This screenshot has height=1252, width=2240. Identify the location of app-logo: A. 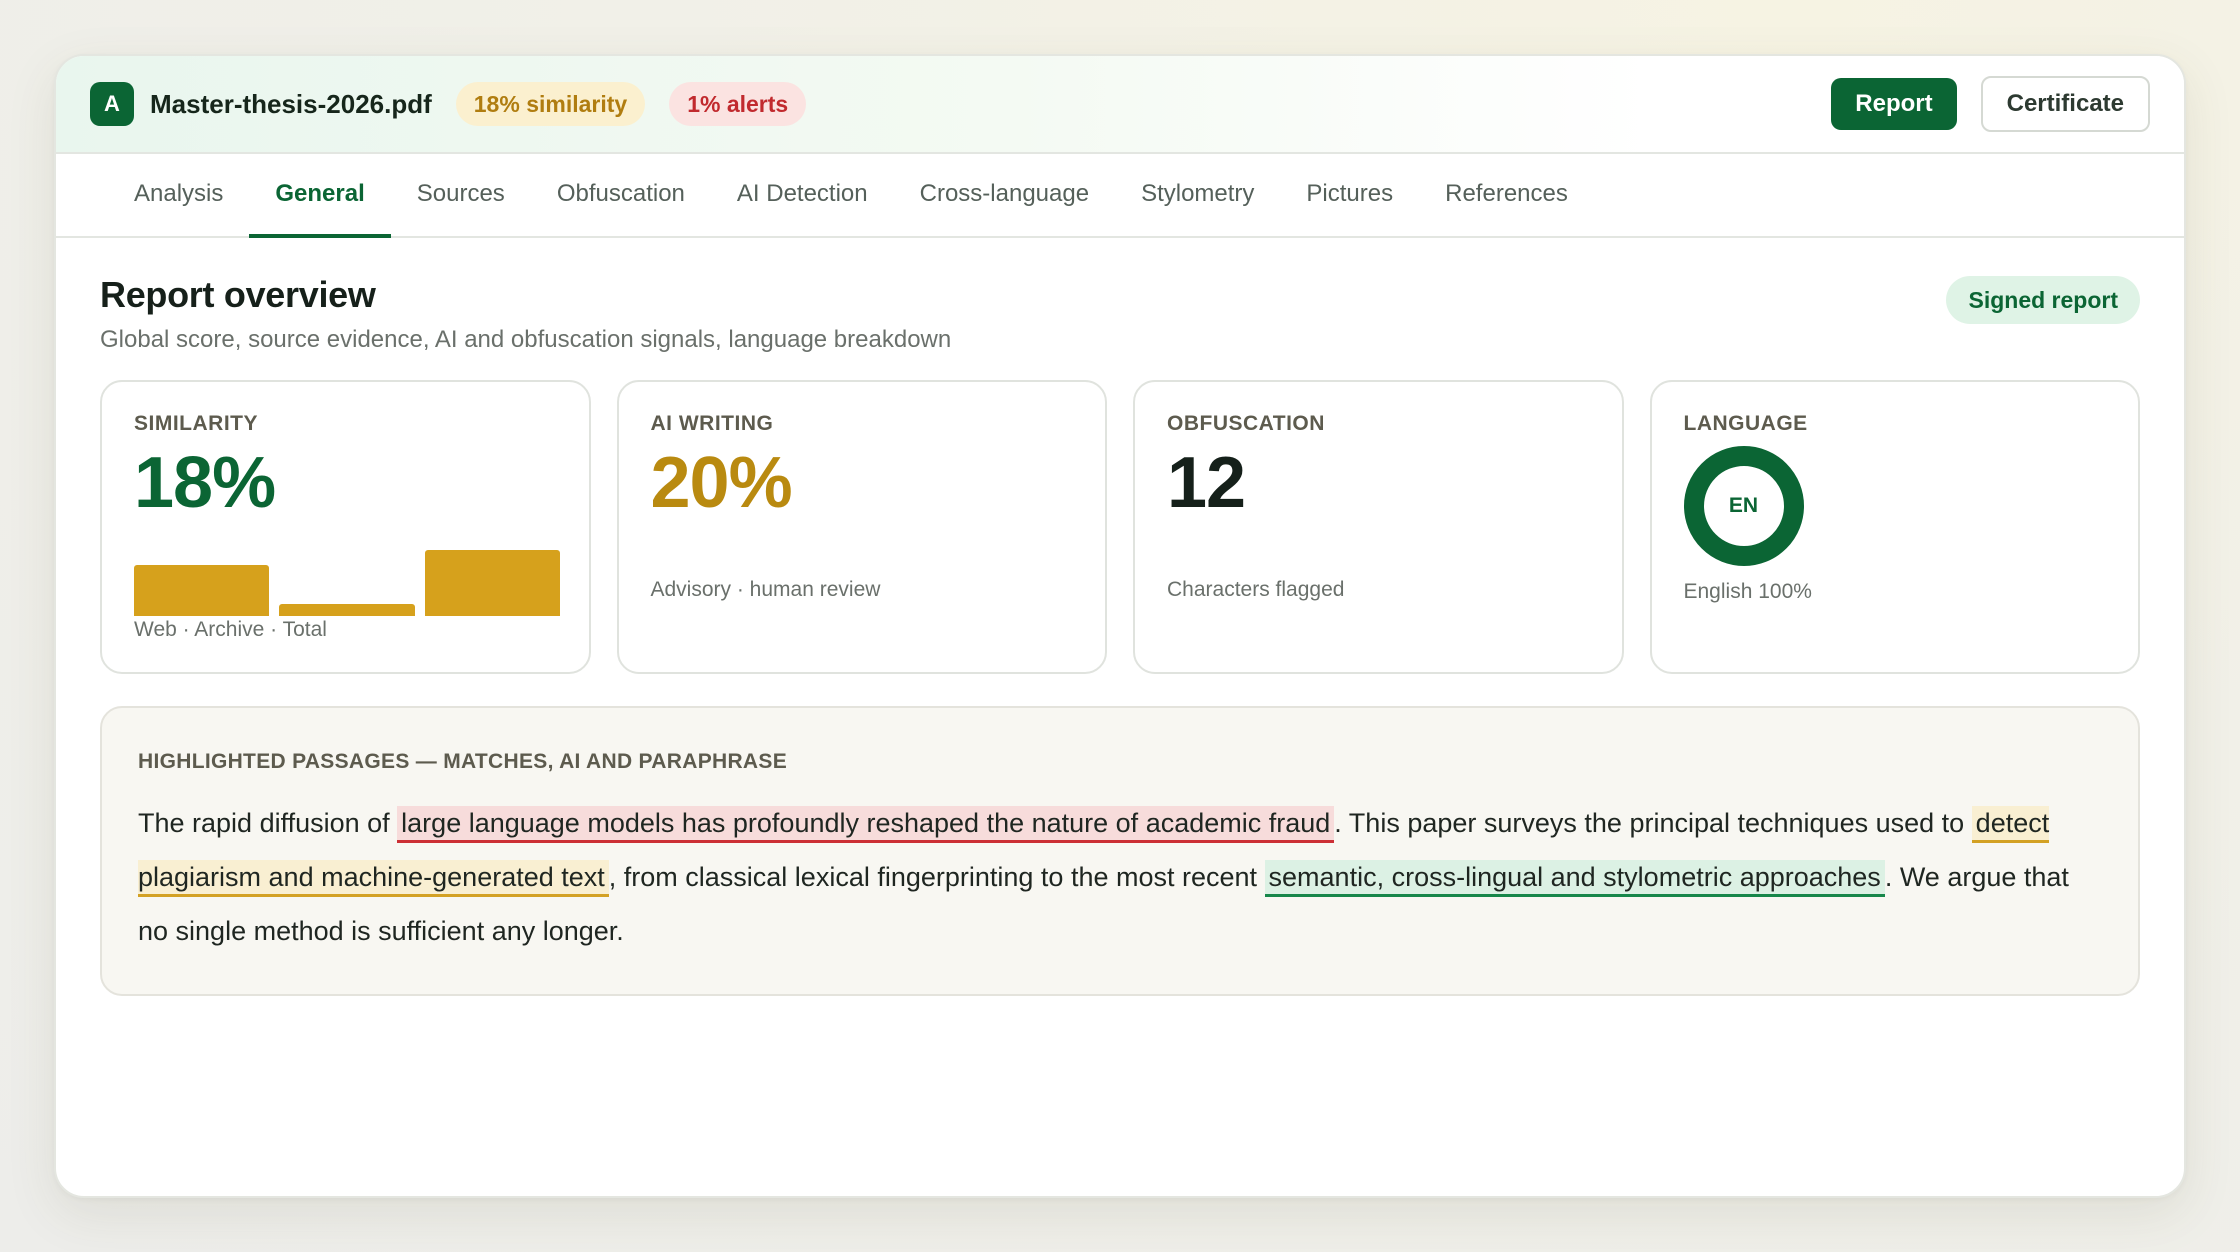
(112, 104).